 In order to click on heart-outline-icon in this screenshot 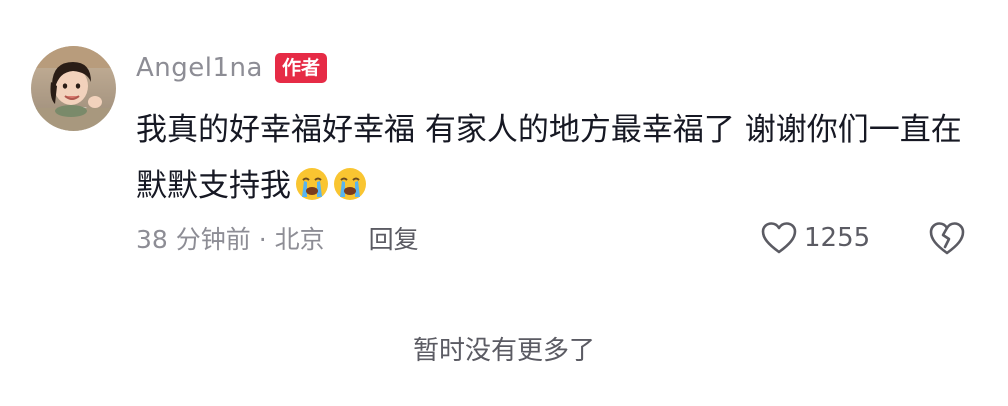, I will do `click(779, 238)`.